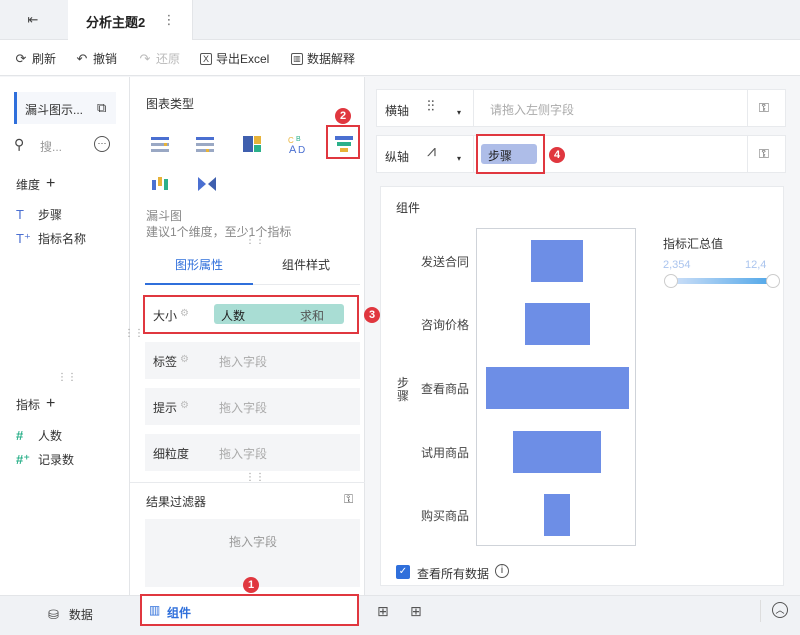  I want to click on sankey-chart-icon, so click(207, 184).